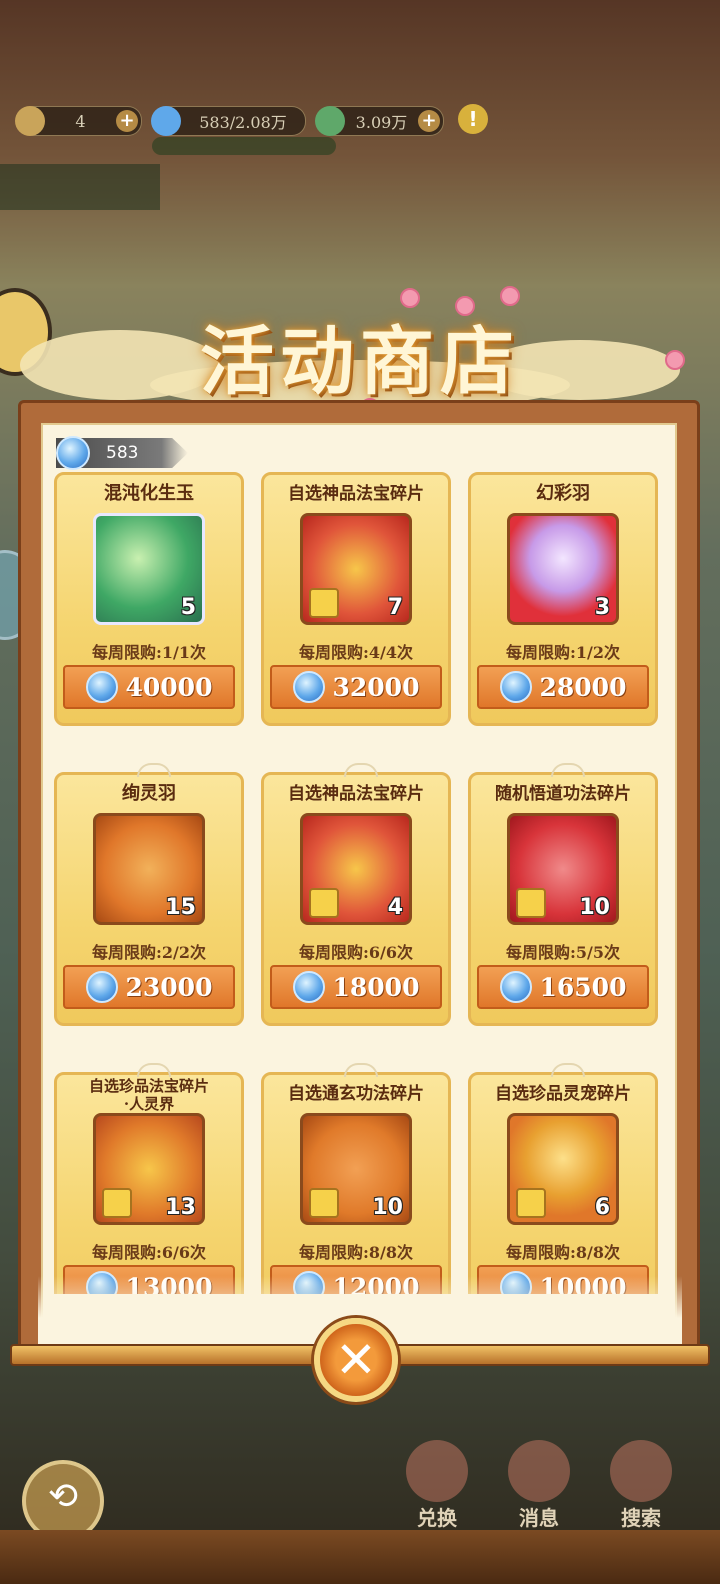 The width and height of the screenshot is (720, 1584). What do you see at coordinates (356, 494) in the screenshot?
I see `item-name: 自选神品法宝碎片` at bounding box center [356, 494].